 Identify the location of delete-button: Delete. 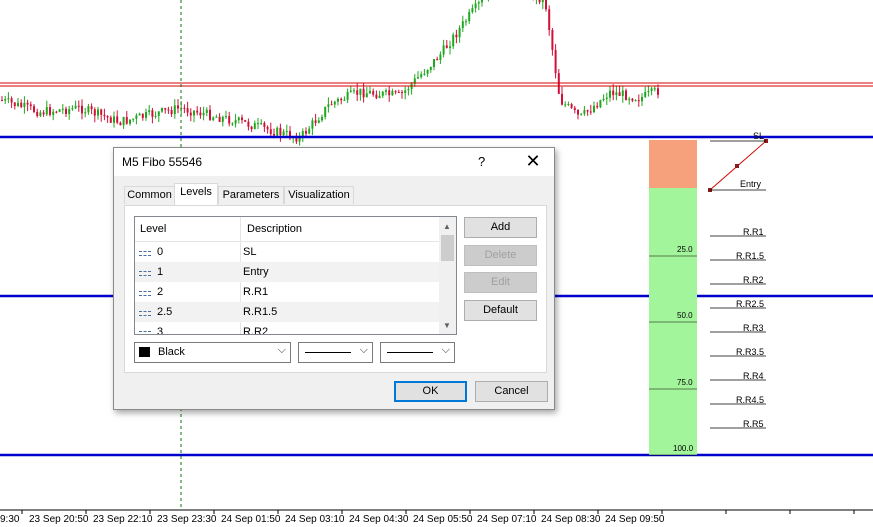
(500, 255).